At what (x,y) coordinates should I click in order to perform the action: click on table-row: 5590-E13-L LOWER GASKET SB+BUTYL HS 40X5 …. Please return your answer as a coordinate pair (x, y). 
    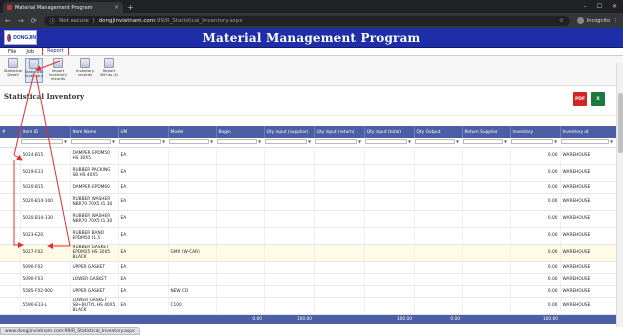
    Looking at the image, I should click on (308, 306).